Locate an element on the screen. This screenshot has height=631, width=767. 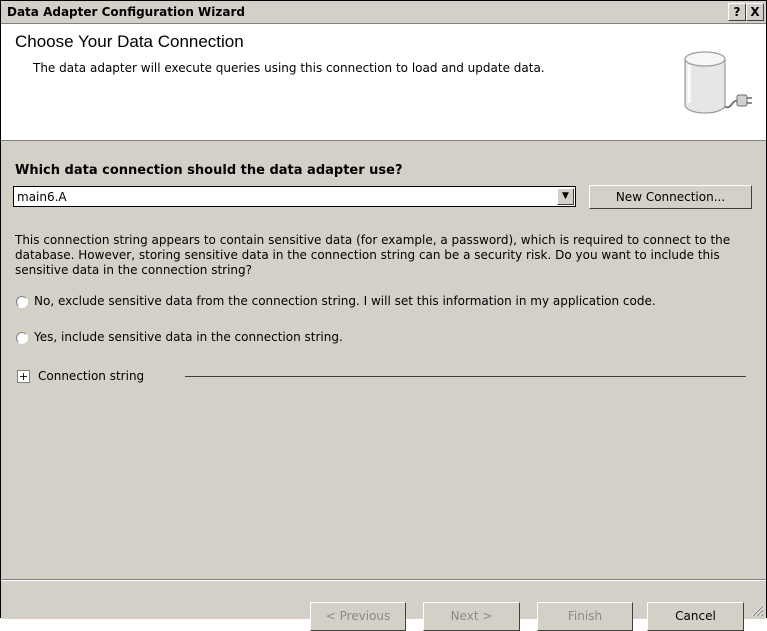
chevron-down-icon: ▼ is located at coordinates (565, 196).